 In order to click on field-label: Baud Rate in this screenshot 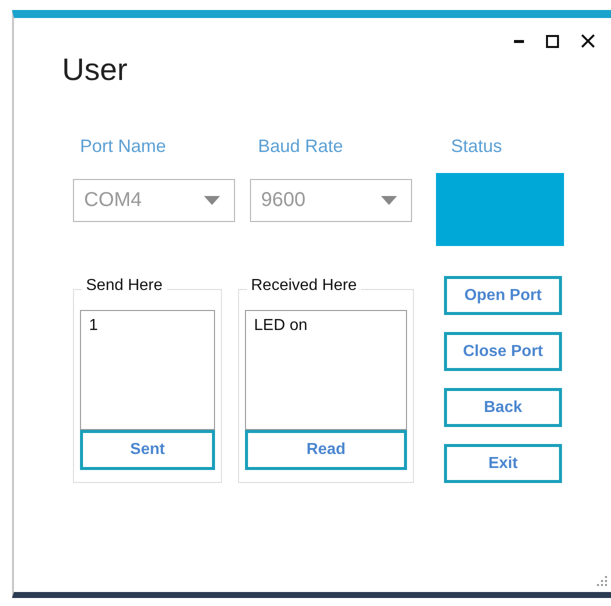, I will do `click(301, 146)`.